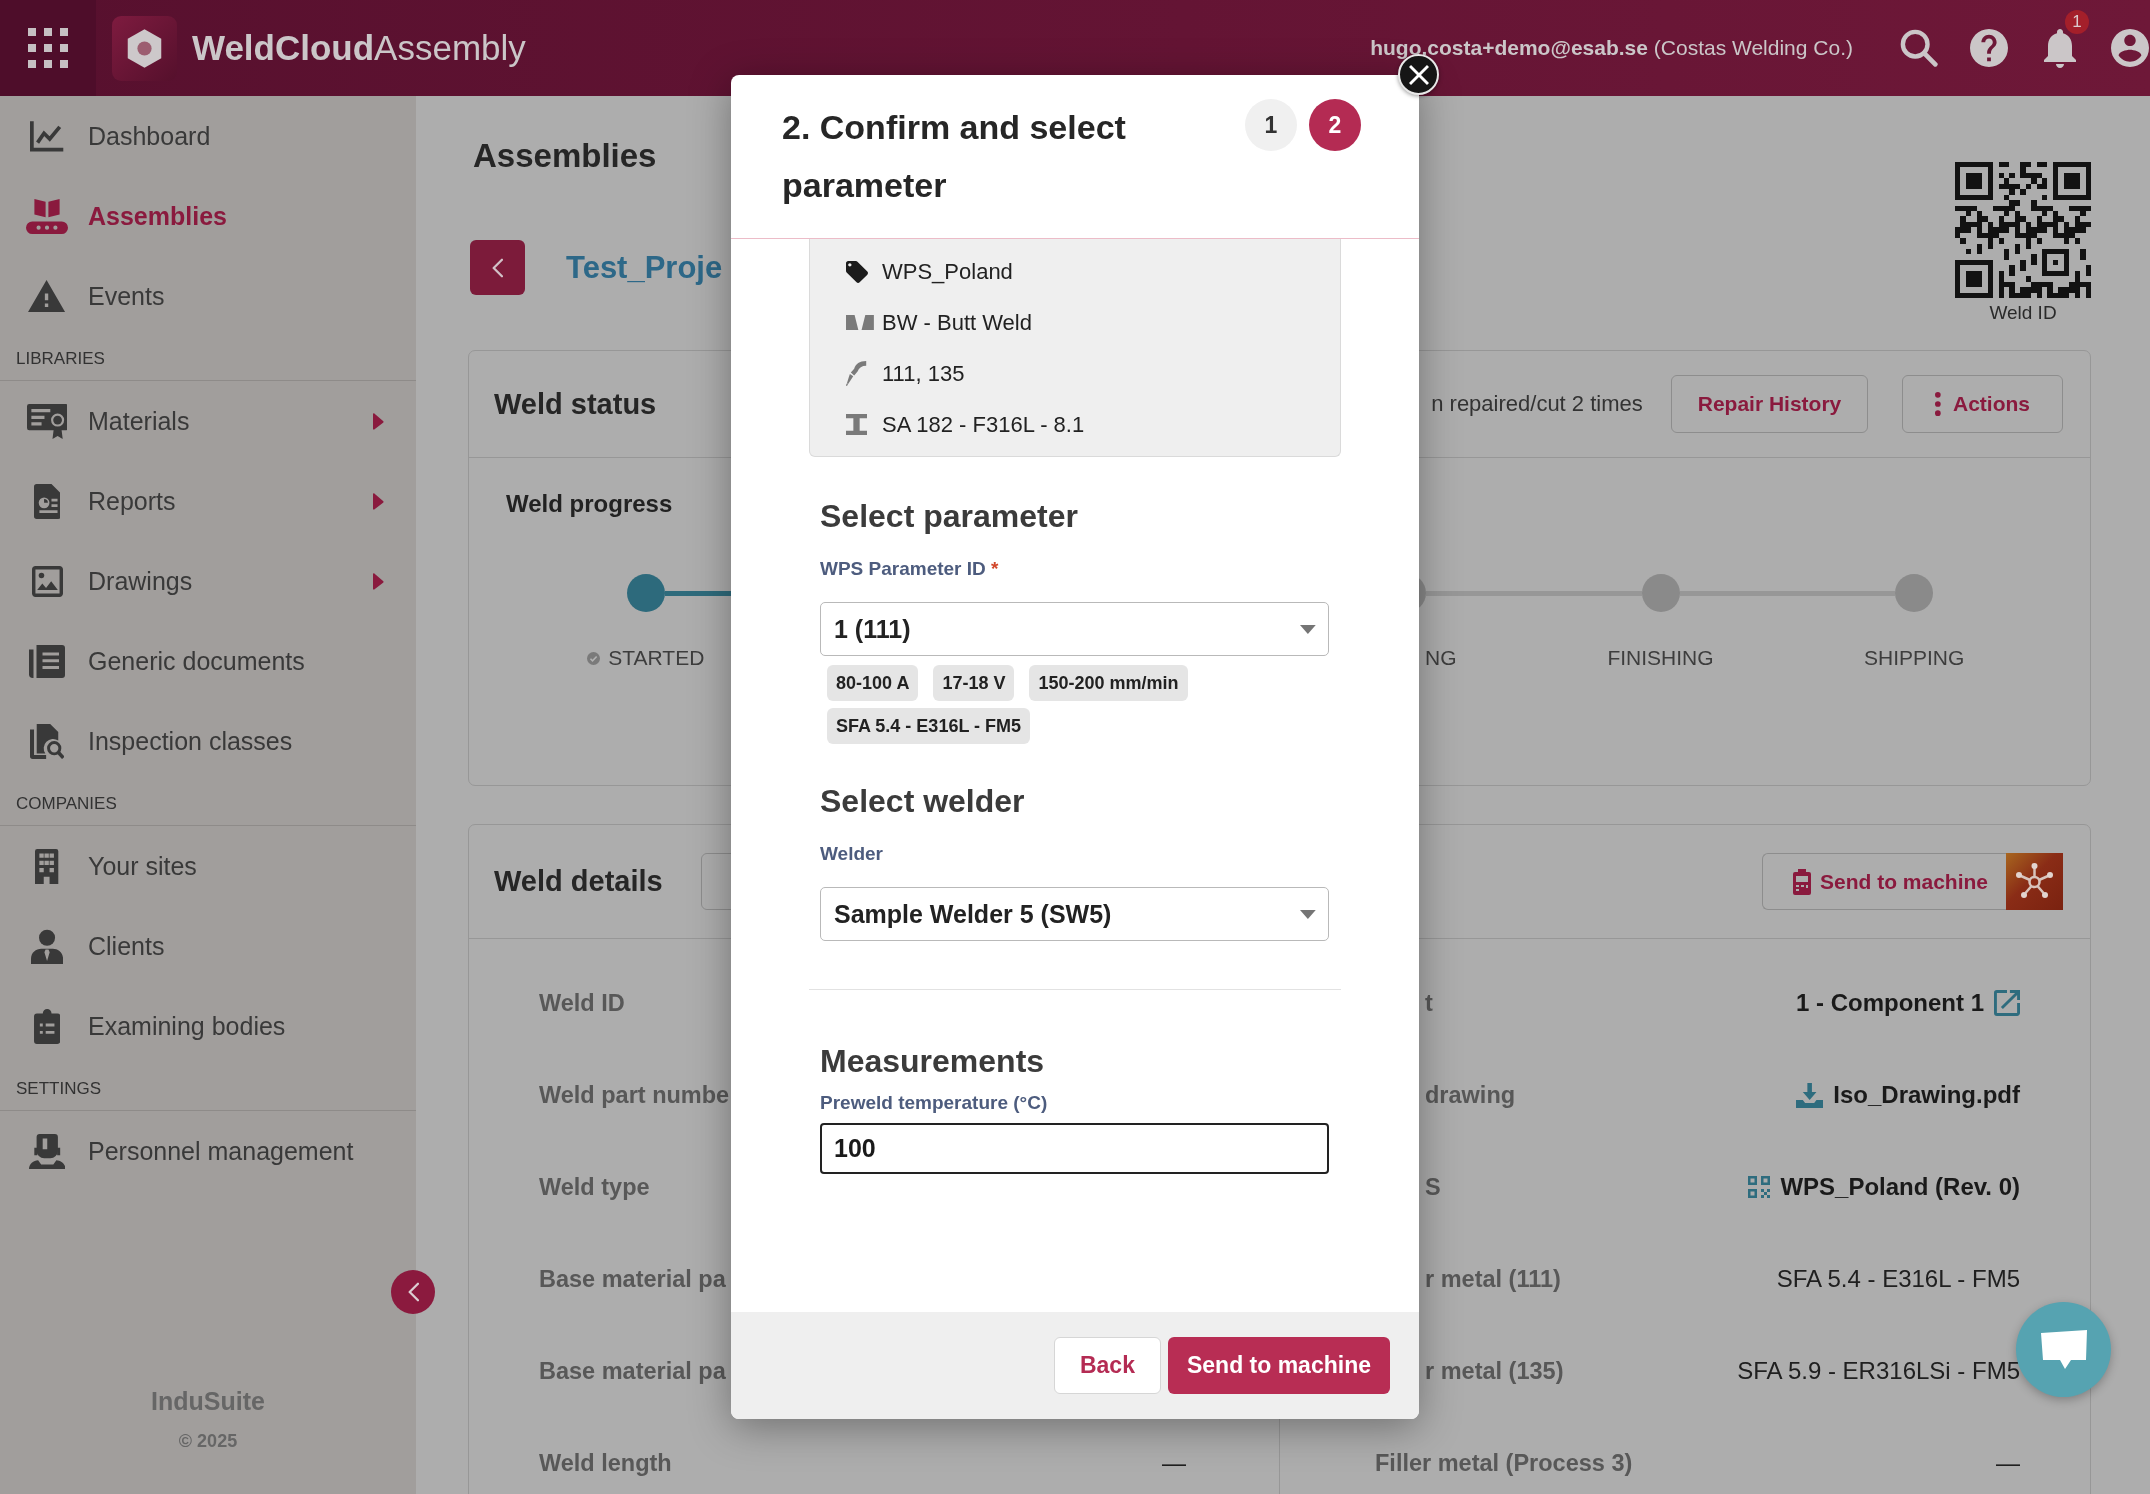  What do you see at coordinates (575, 404) in the screenshot?
I see `card-title: Weld status` at bounding box center [575, 404].